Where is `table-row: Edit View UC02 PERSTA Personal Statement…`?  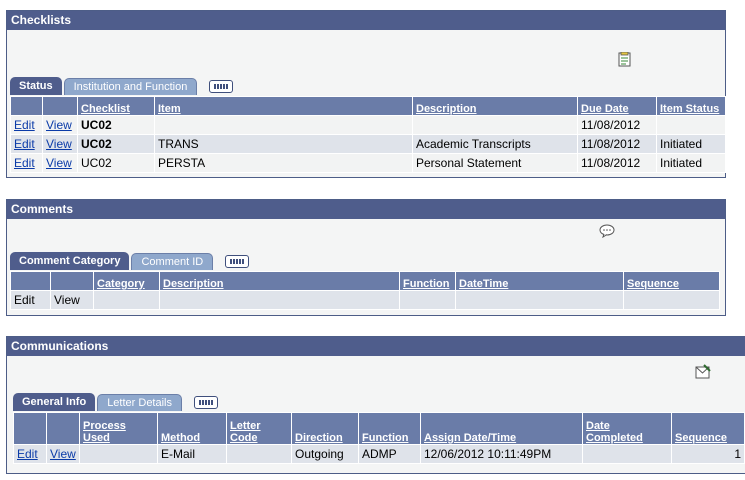
table-row: Edit View UC02 PERSTA Personal Statement… is located at coordinates (368, 163).